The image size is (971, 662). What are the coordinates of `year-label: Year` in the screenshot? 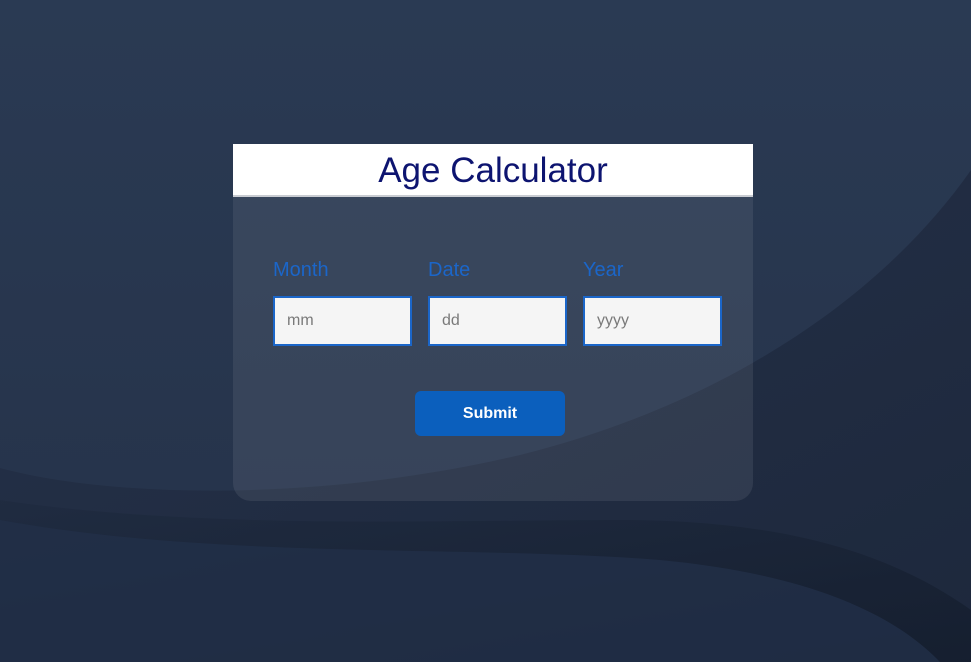 It's located at (603, 270).